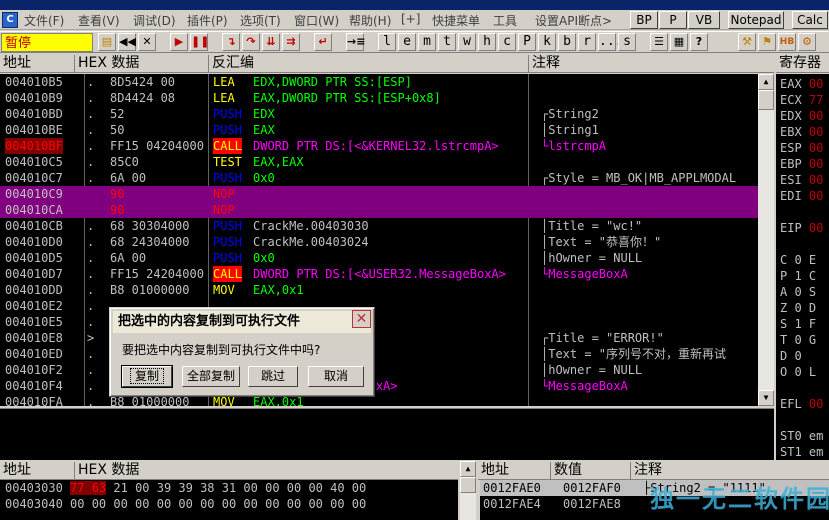 The image size is (829, 520). I want to click on menu-debug: 调试(D), so click(154, 20).